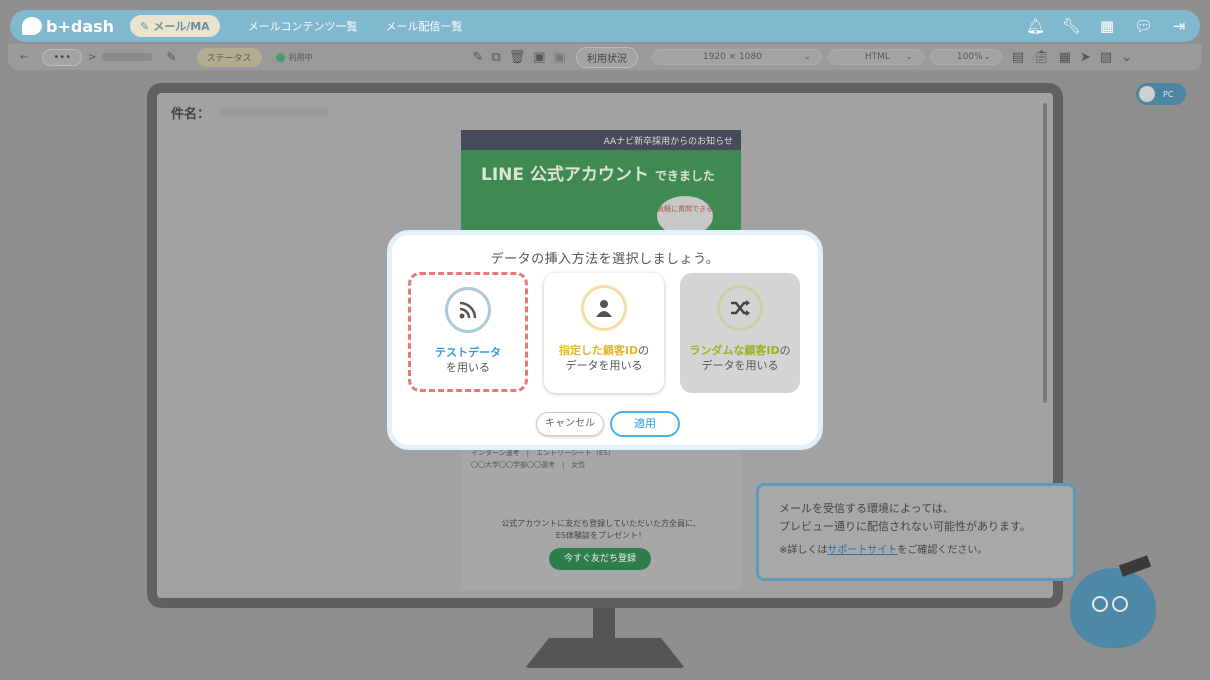 The height and width of the screenshot is (680, 1210). Describe the element at coordinates (1143, 26) in the screenshot. I see `chat-icon: 💬︎` at that location.